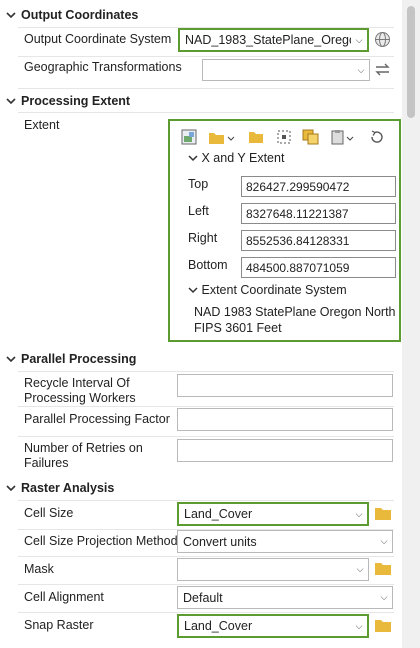 The width and height of the screenshot is (420, 648). I want to click on open-layer-icon, so click(222, 137).